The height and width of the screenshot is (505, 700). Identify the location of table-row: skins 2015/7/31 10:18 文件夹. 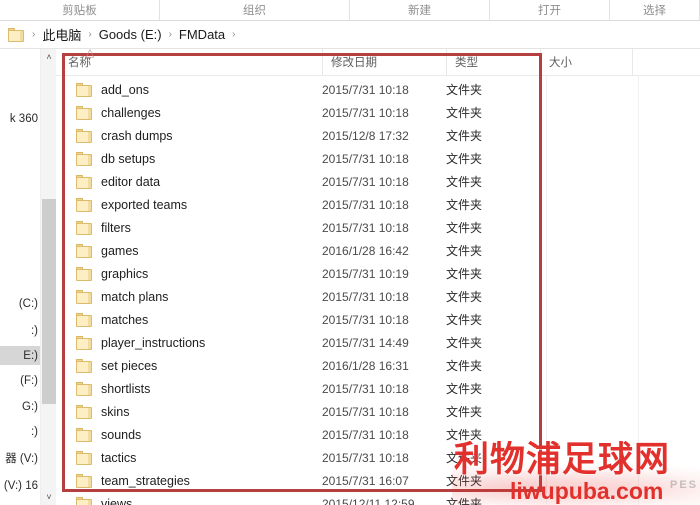
(378, 411).